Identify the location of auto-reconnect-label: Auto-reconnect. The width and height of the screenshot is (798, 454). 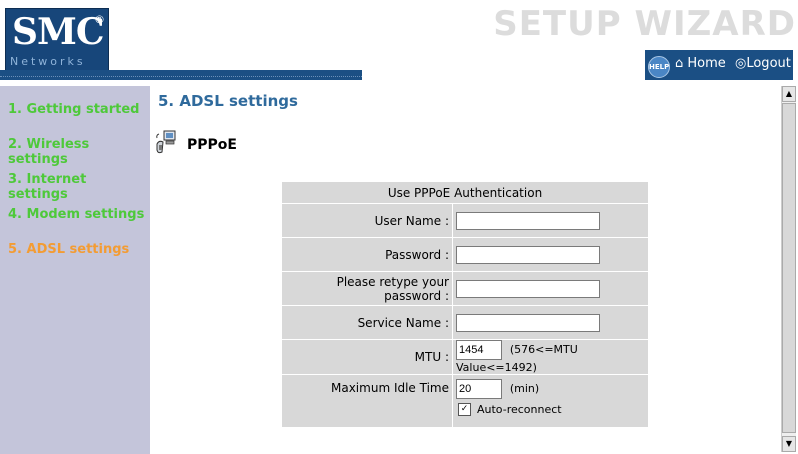
(519, 409).